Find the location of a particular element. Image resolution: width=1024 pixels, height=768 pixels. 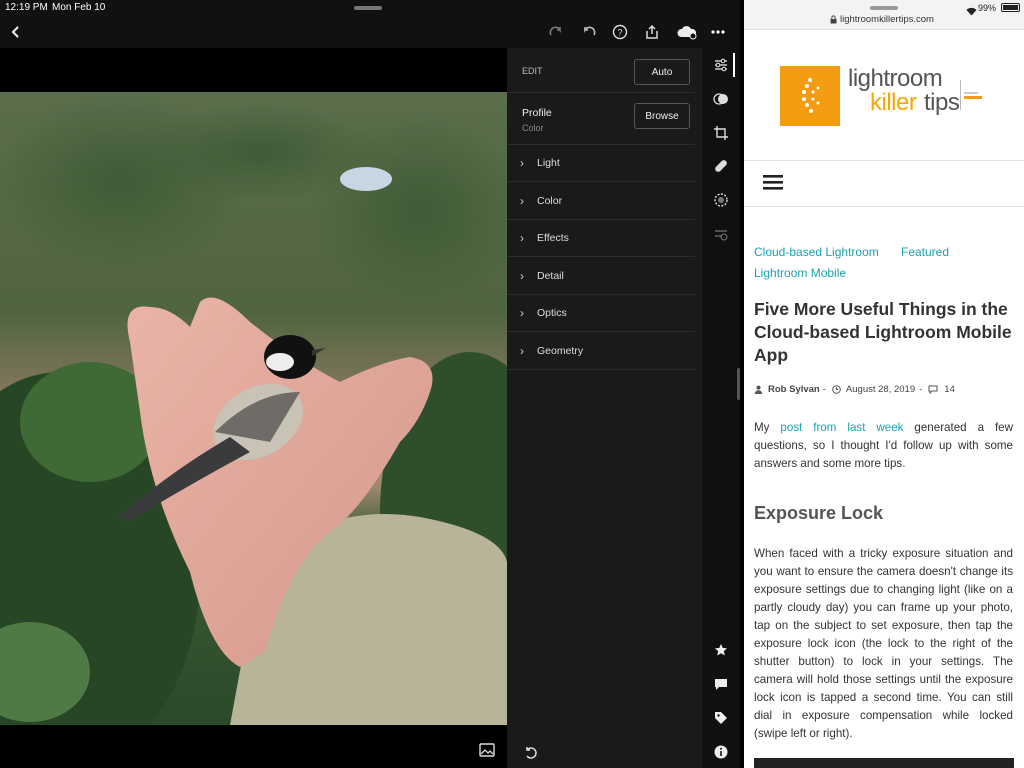

edit-label: EDIT is located at coordinates (532, 71).